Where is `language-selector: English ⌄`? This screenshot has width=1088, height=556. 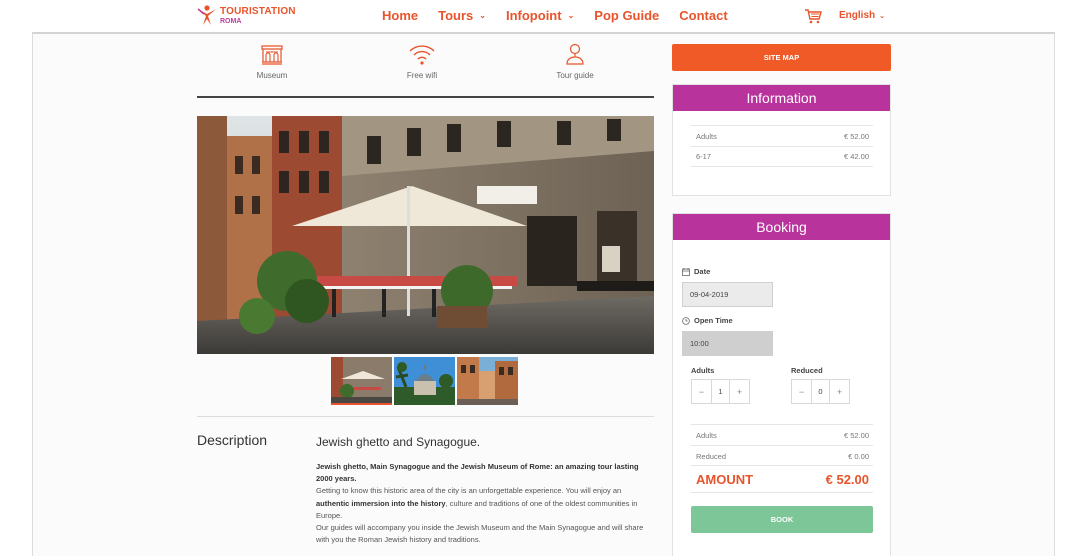
language-selector: English ⌄ is located at coordinates (862, 15).